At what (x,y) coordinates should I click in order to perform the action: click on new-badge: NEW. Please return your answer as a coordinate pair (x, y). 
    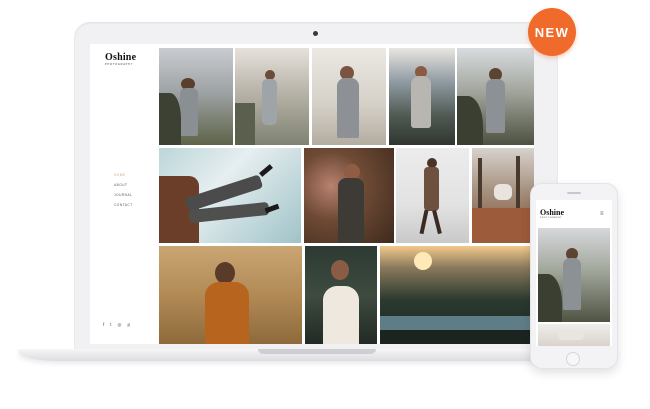
    Looking at the image, I should click on (552, 32).